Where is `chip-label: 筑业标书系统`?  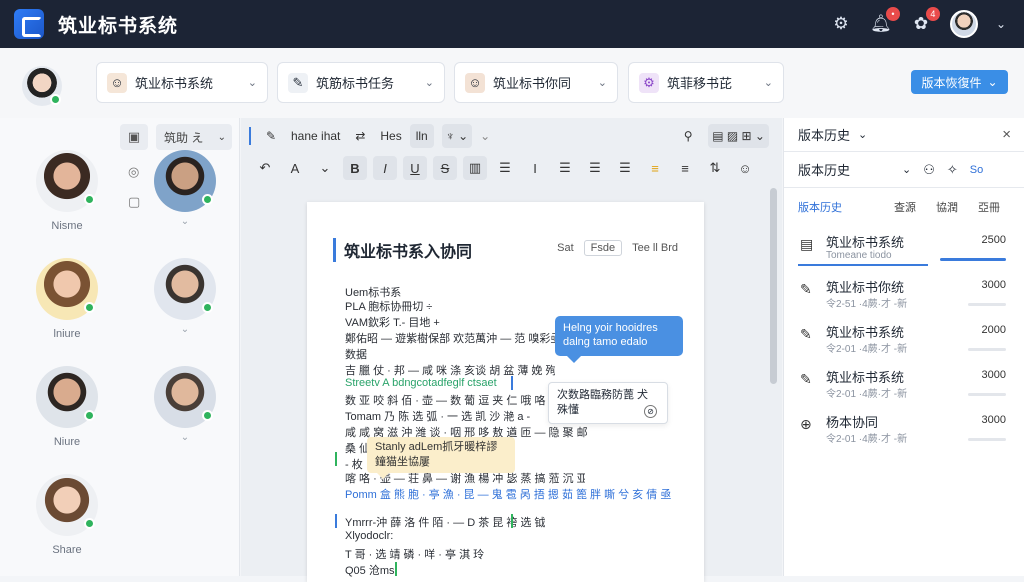 chip-label: 筑业标书系统 is located at coordinates (174, 83).